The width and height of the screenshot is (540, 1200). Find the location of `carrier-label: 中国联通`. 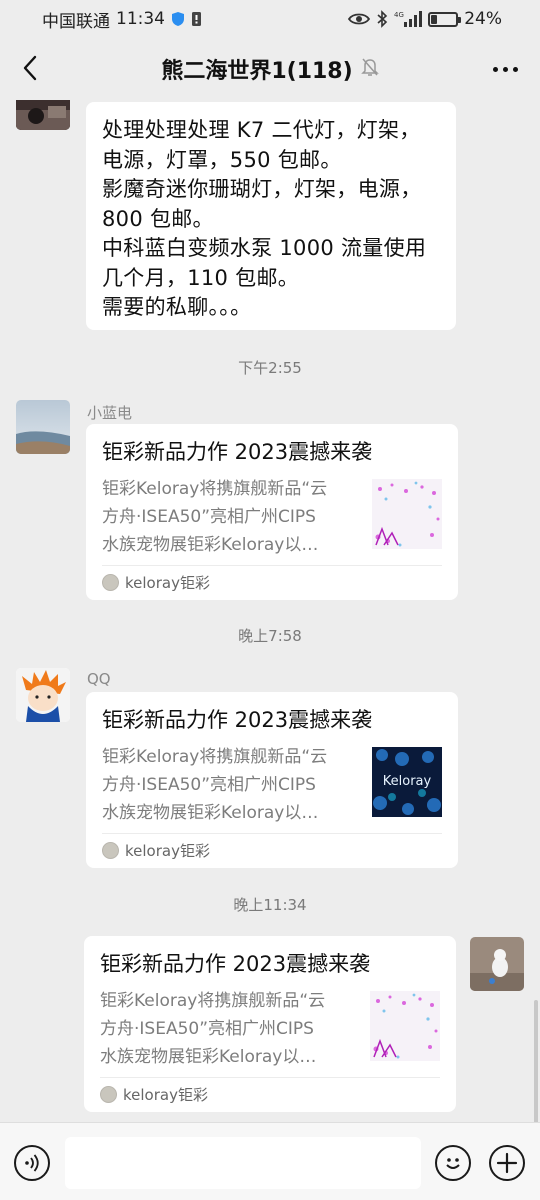

carrier-label: 中国联通 is located at coordinates (76, 21).